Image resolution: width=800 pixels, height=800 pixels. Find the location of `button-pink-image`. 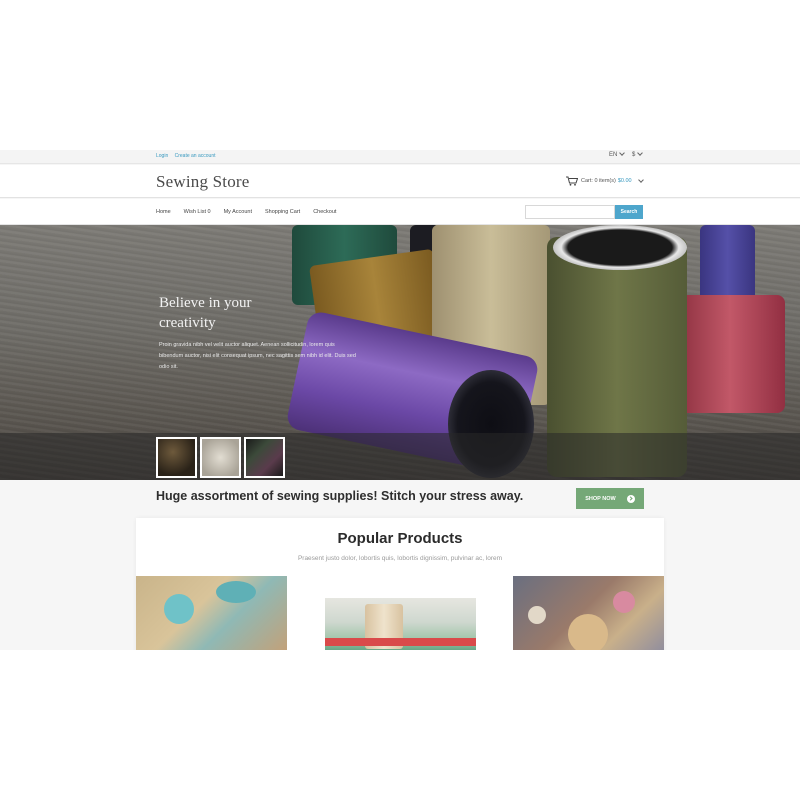

button-pink-image is located at coordinates (624, 602).